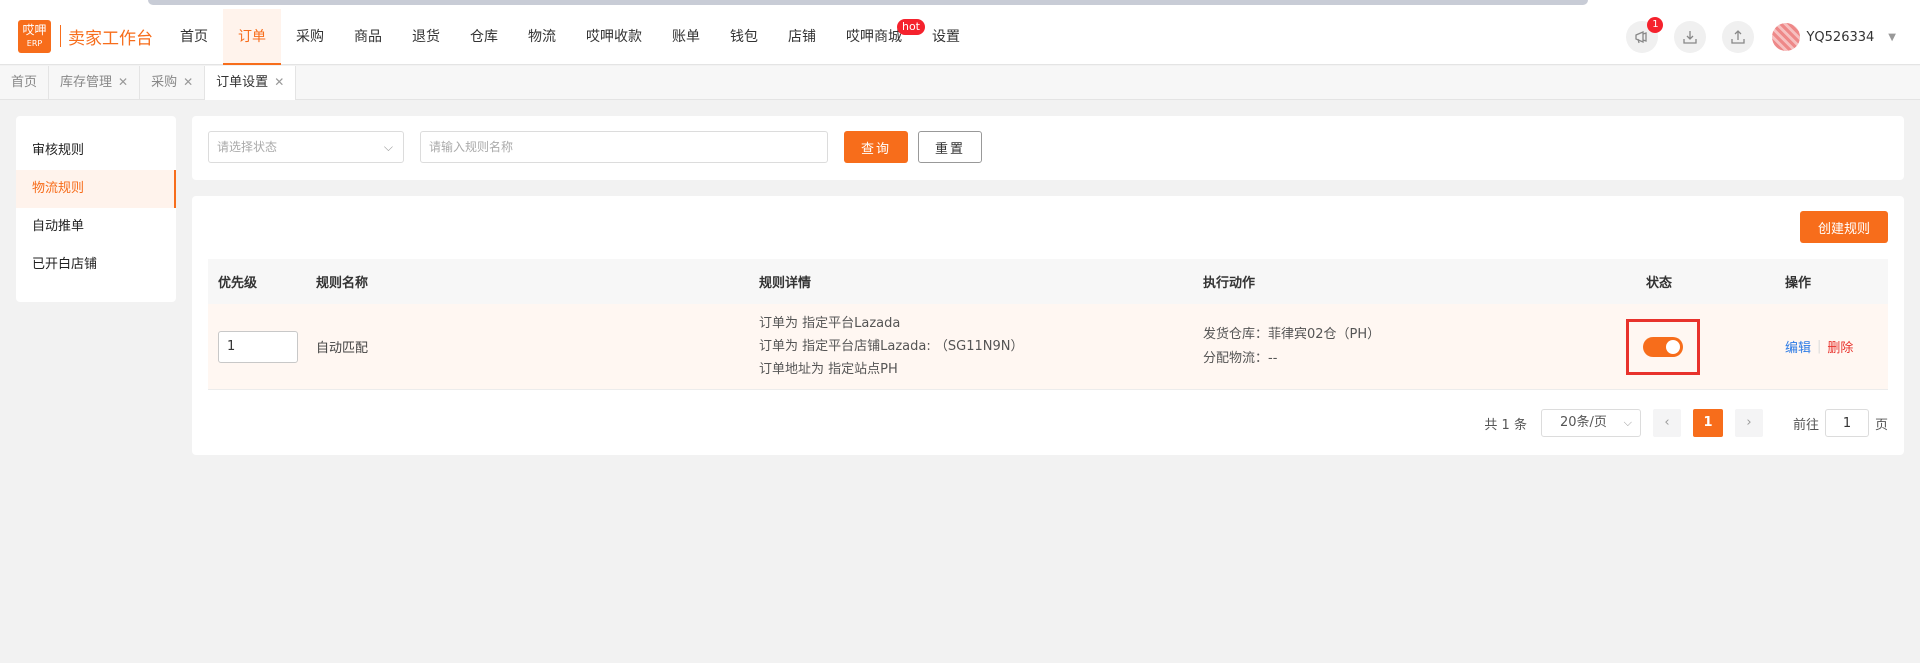 This screenshot has width=1920, height=663. Describe the element at coordinates (247, 147) in the screenshot. I see `status-select-placeholder: 请选择状态` at that location.